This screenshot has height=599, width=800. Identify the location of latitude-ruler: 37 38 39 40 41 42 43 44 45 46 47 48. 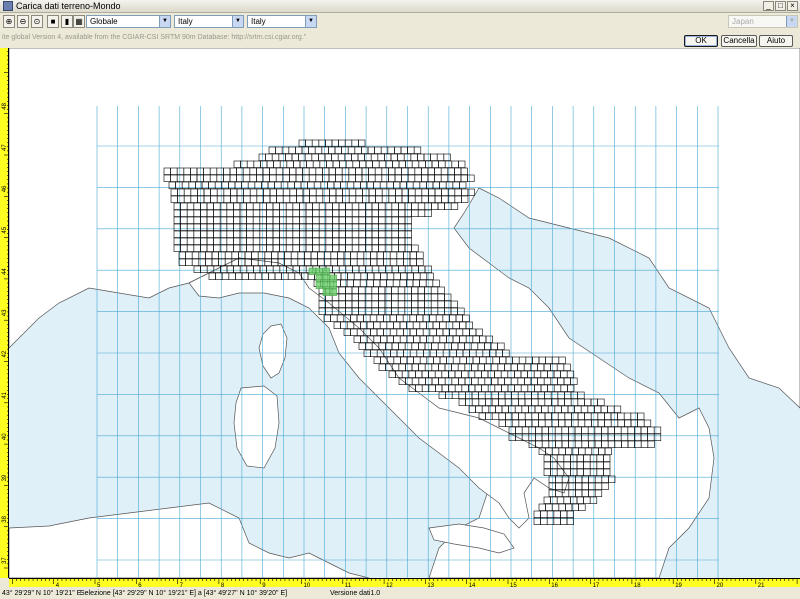
(4, 313).